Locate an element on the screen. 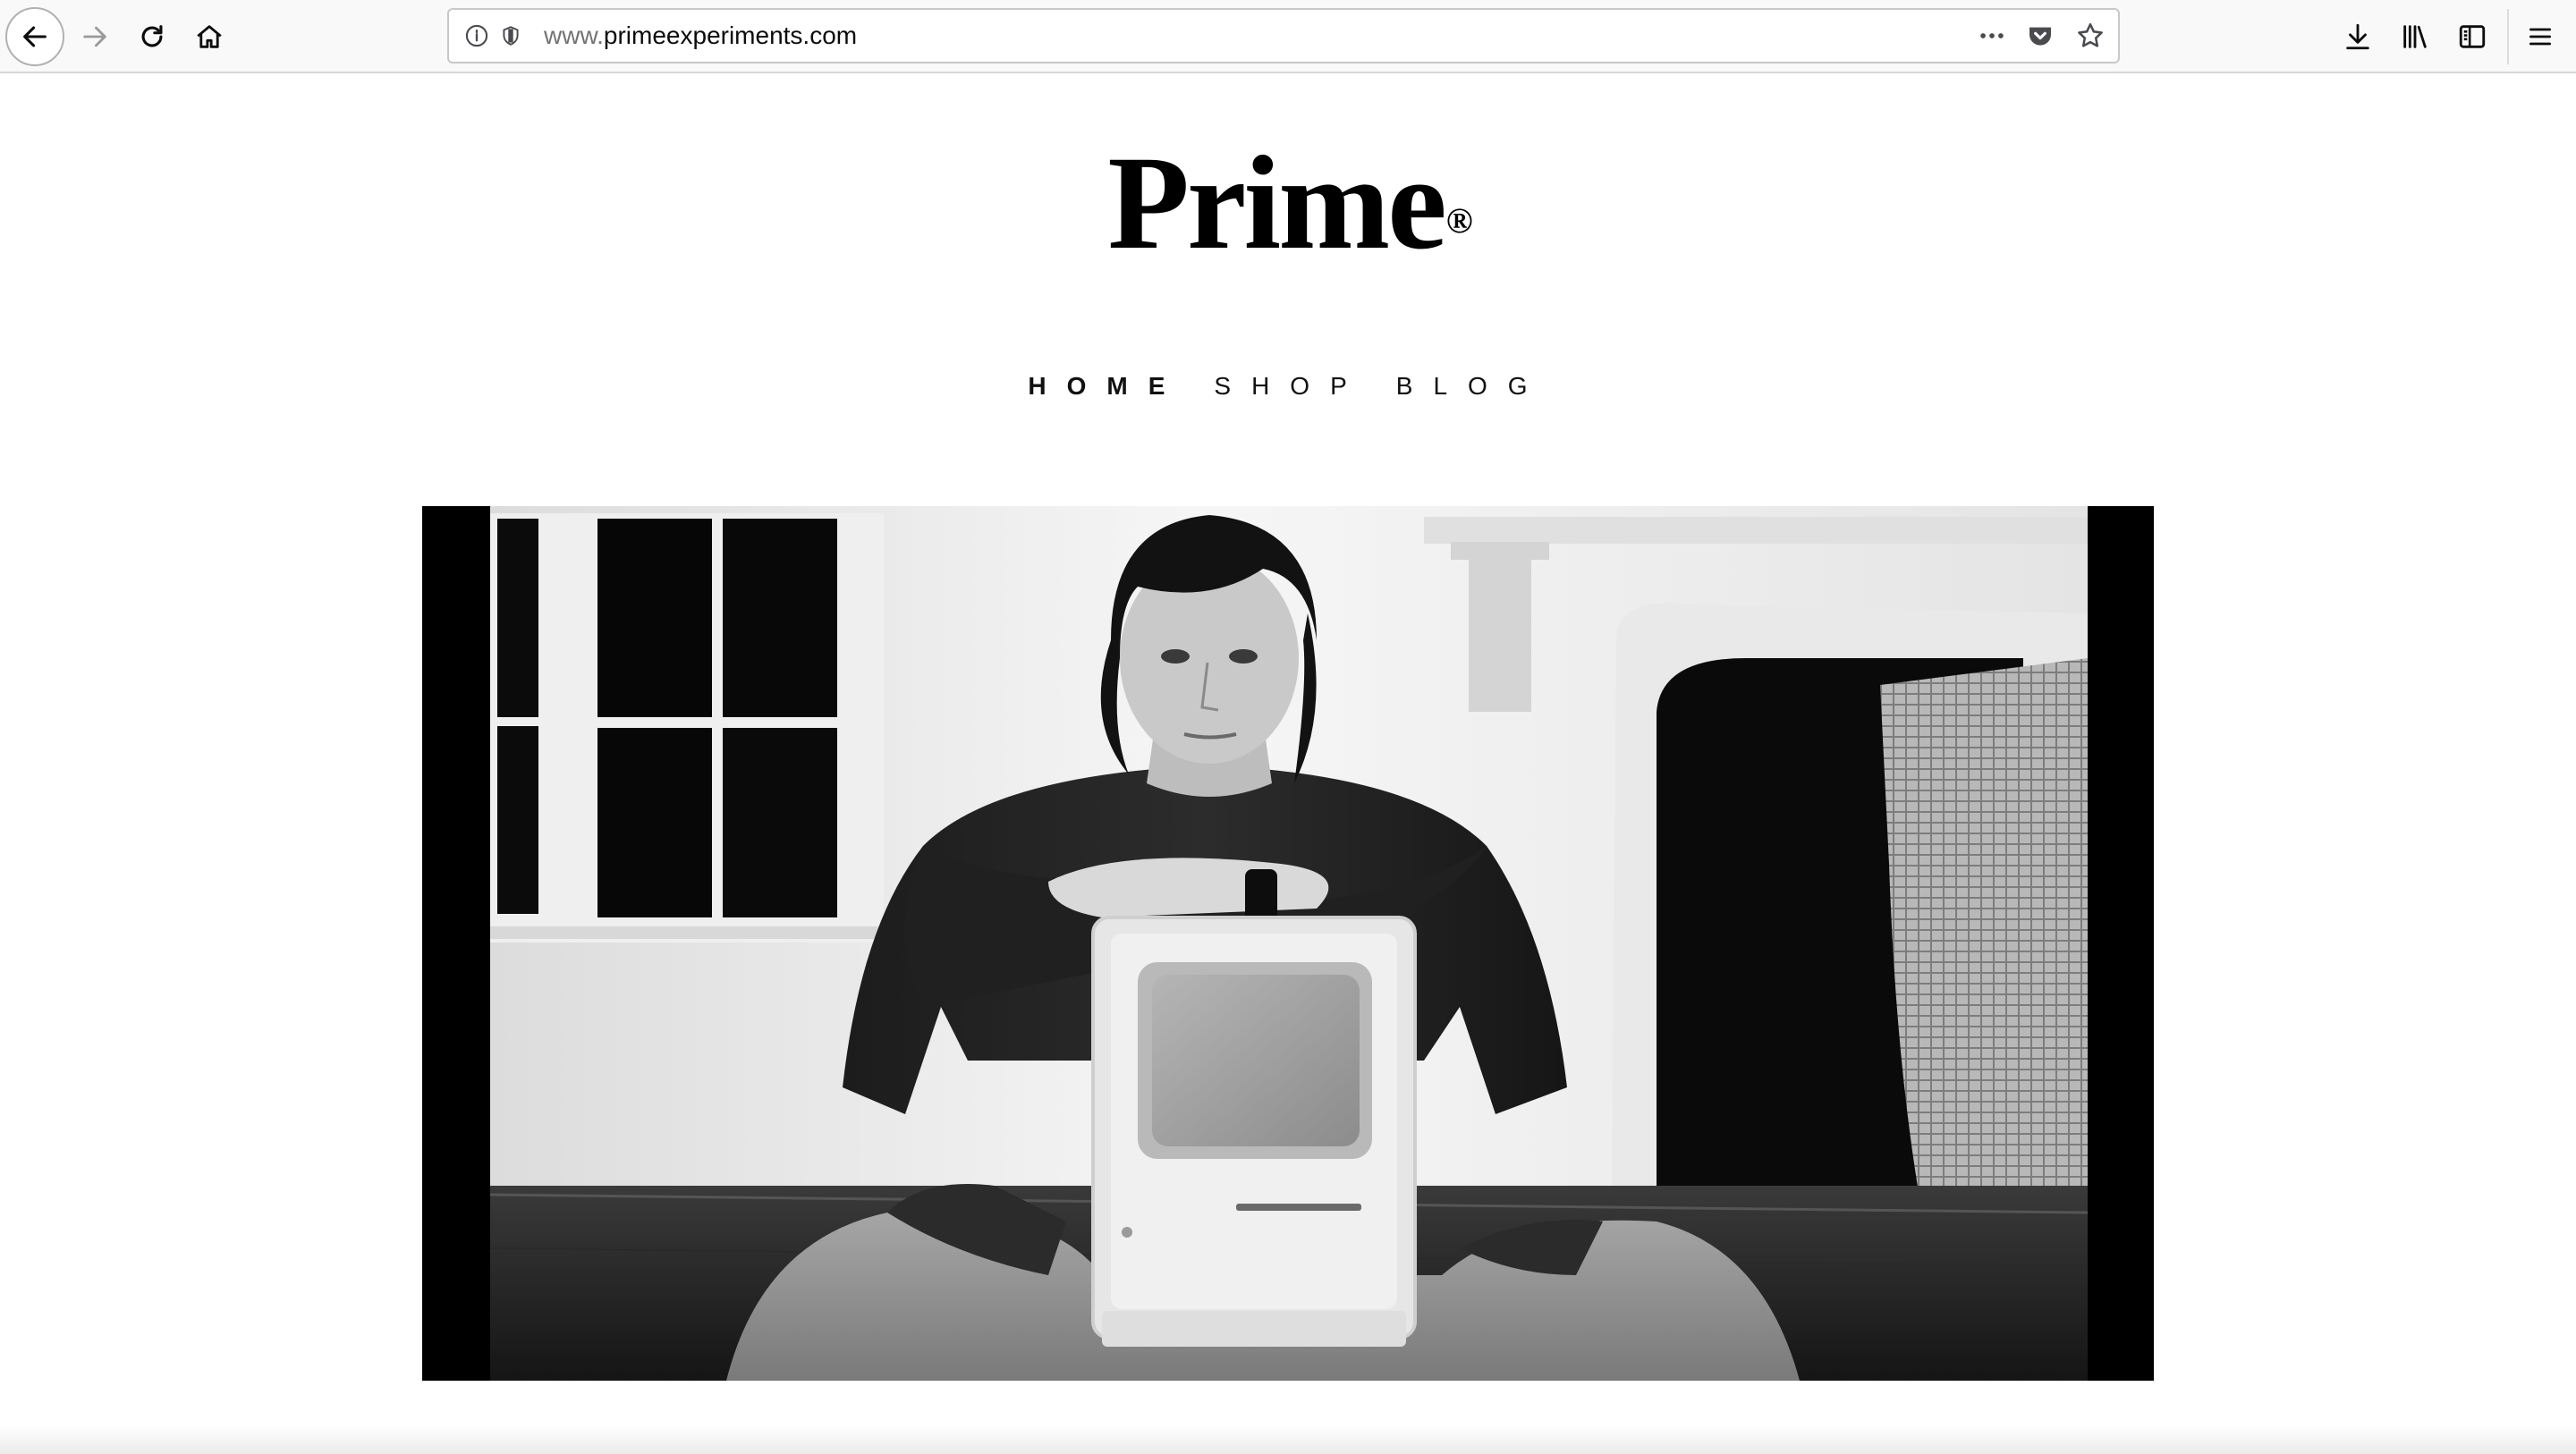  home-button is located at coordinates (209, 37).